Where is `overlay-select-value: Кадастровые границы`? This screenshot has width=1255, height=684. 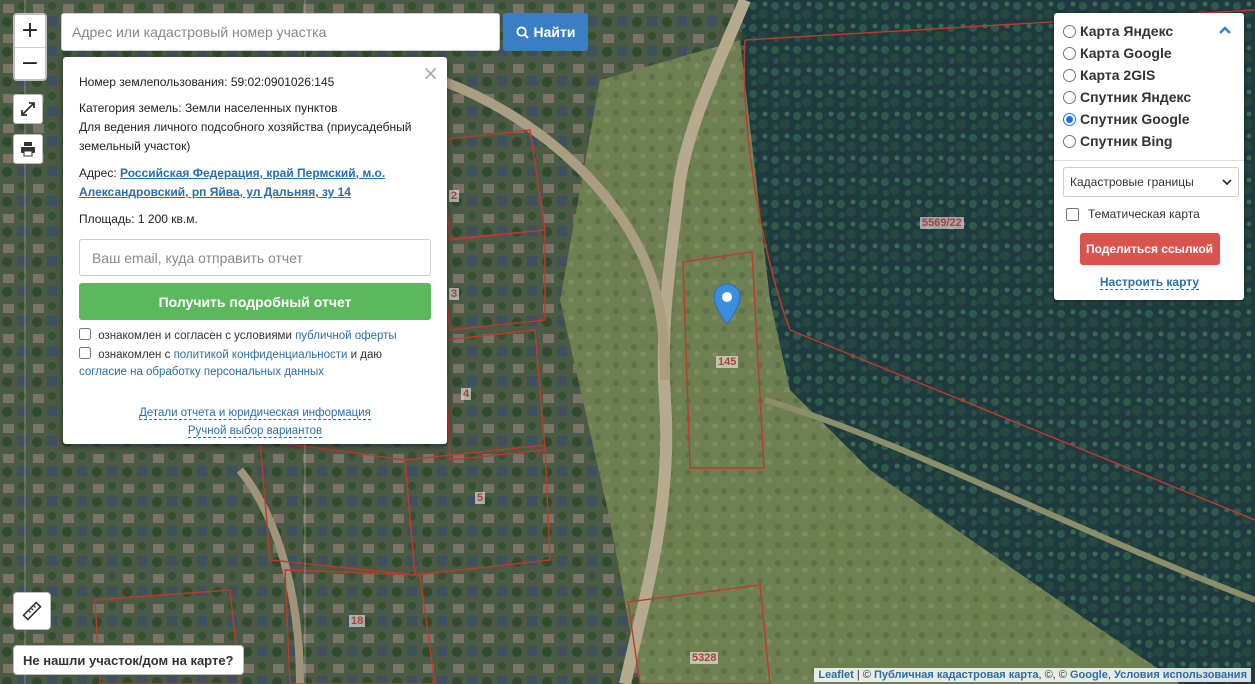
overlay-select-value: Кадастровые границы is located at coordinates (1132, 182).